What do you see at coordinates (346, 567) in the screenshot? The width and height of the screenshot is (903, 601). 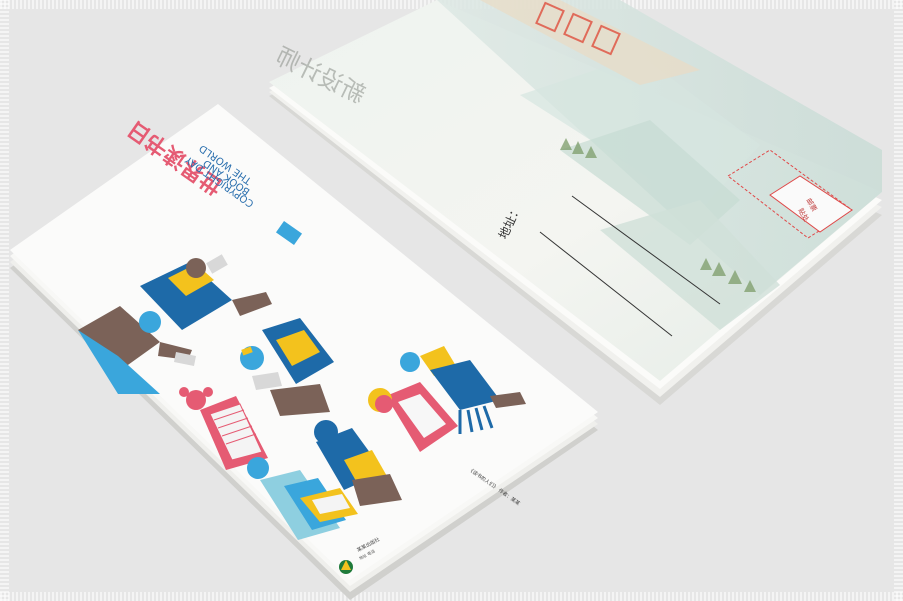 I see `publisher-logo` at bounding box center [346, 567].